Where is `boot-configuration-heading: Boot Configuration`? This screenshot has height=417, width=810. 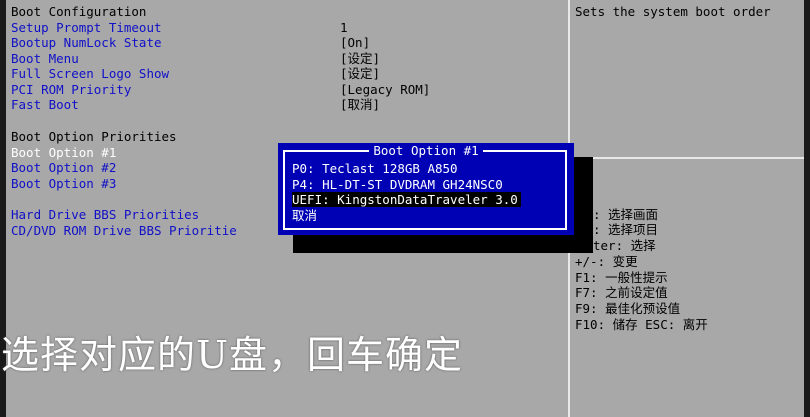 boot-configuration-heading: Boot Configuration is located at coordinates (79, 11).